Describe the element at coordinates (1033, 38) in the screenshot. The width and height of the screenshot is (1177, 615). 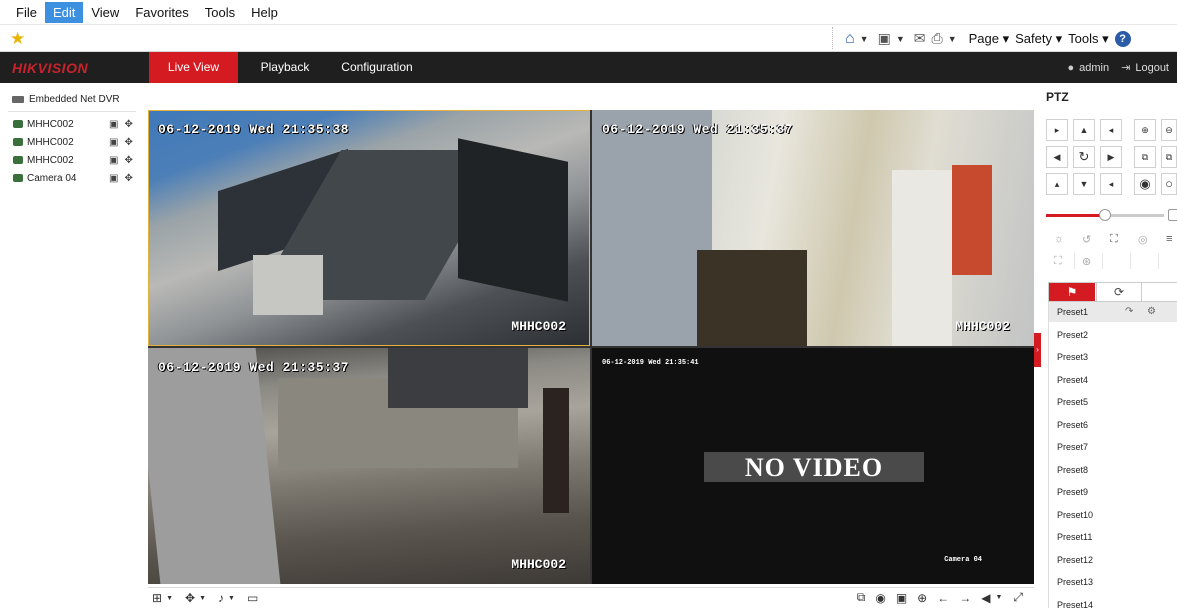
I see `safety-menu-label: Safety` at that location.